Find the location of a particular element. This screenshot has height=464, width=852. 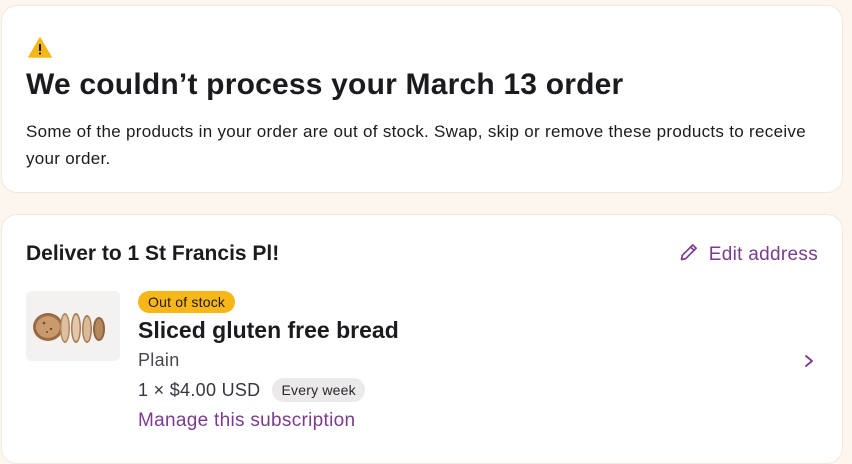

delivery-title: Deliver to 1 St Francis Pl! is located at coordinates (153, 253).